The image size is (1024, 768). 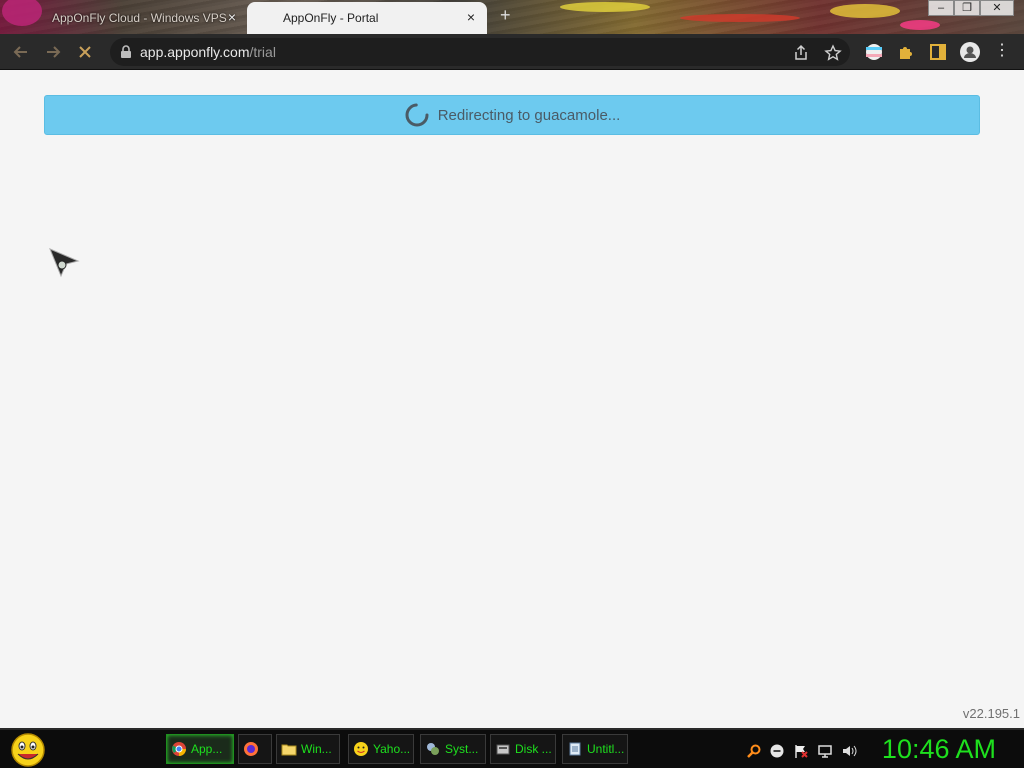 What do you see at coordinates (938, 52) in the screenshot?
I see `side-panel-icon` at bounding box center [938, 52].